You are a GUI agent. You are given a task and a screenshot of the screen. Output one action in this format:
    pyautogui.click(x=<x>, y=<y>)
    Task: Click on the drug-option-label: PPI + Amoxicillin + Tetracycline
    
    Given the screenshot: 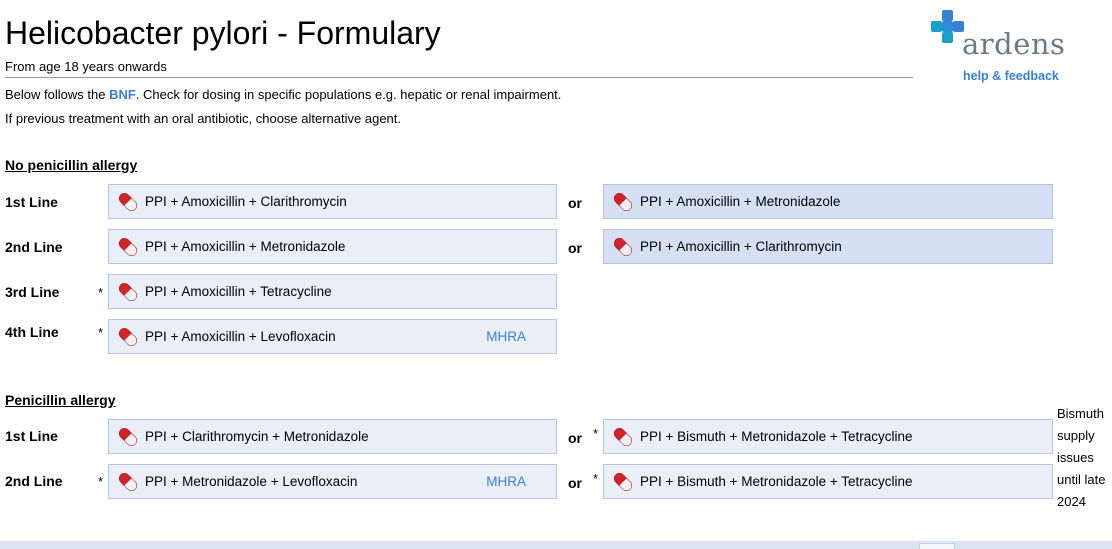 What is the action you would take?
    pyautogui.click(x=238, y=291)
    